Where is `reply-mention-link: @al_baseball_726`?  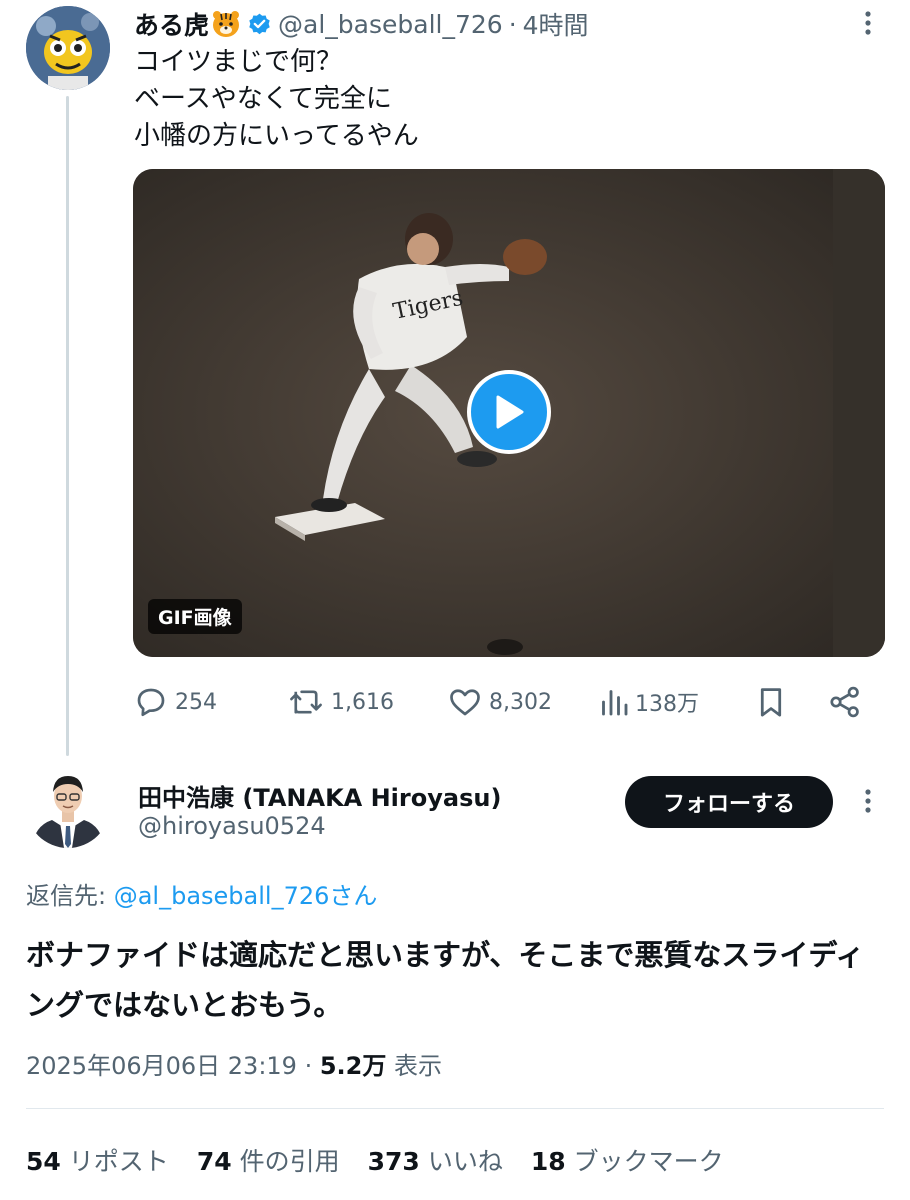
reply-mention-link: @al_baseball_726 is located at coordinates (222, 896).